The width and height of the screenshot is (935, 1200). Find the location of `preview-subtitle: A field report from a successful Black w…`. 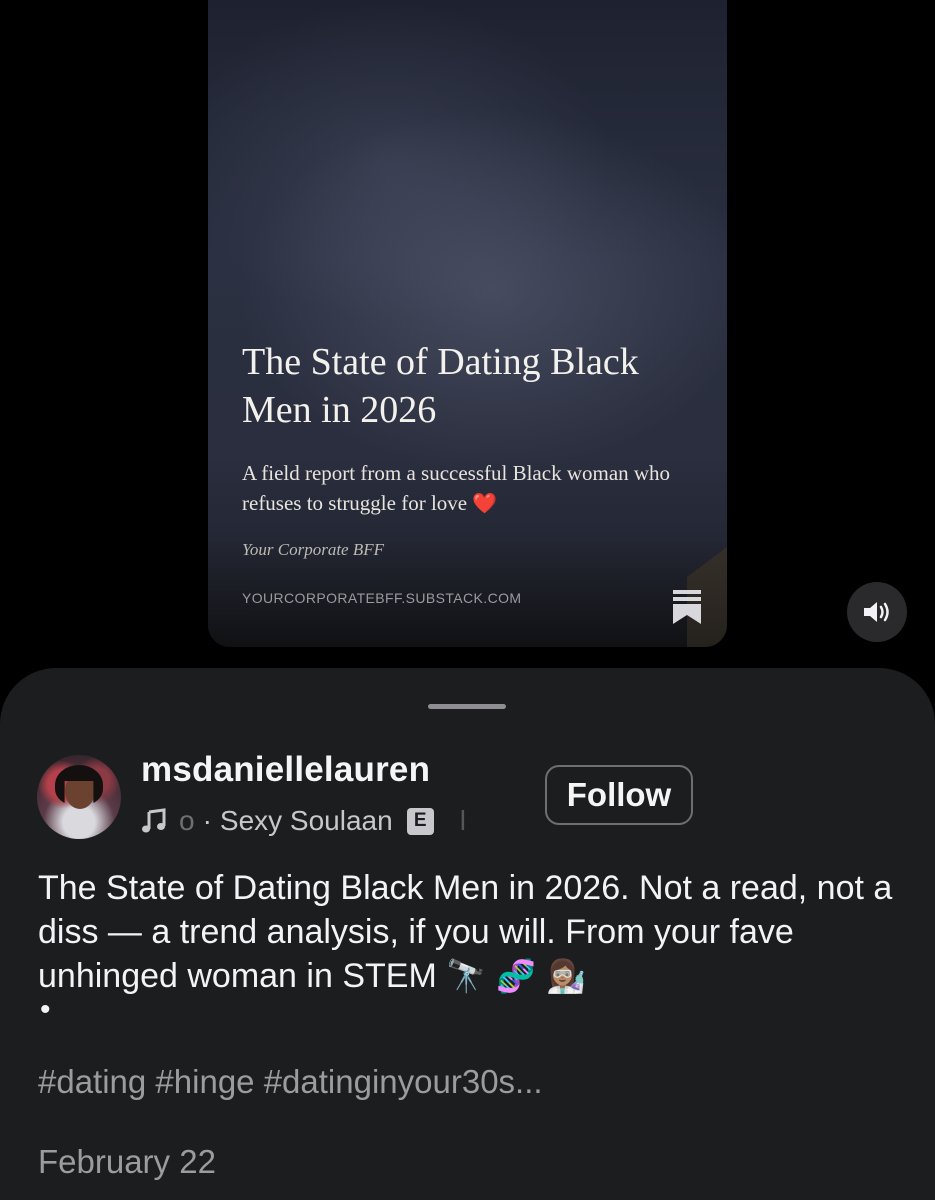

preview-subtitle: A field report from a successful Black w… is located at coordinates (472, 488).